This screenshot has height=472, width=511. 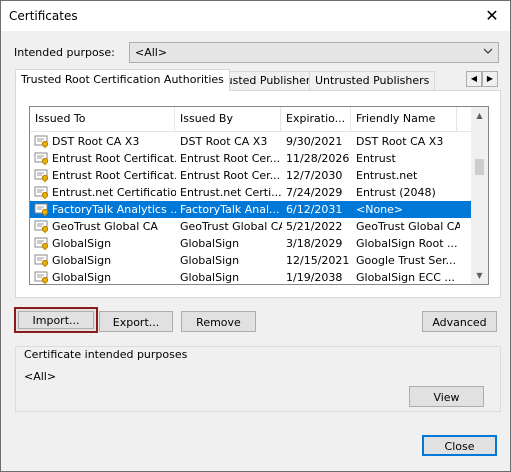 What do you see at coordinates (314, 52) in the screenshot?
I see `intended-purpose-dropdown: <All>` at bounding box center [314, 52].